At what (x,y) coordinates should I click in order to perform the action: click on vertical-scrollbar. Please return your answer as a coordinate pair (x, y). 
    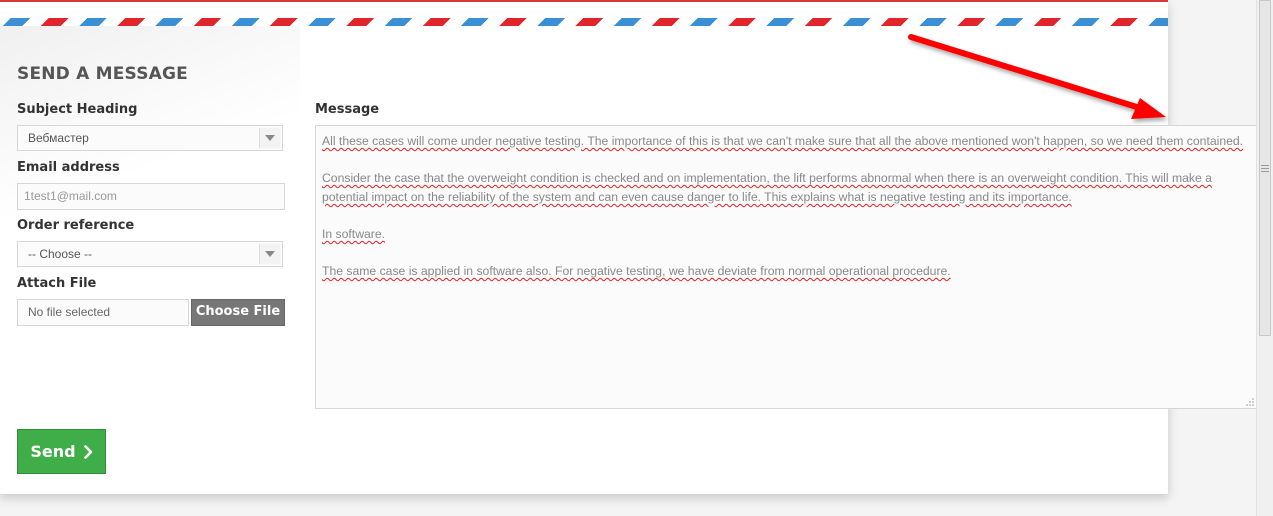
    Looking at the image, I should click on (1264, 258).